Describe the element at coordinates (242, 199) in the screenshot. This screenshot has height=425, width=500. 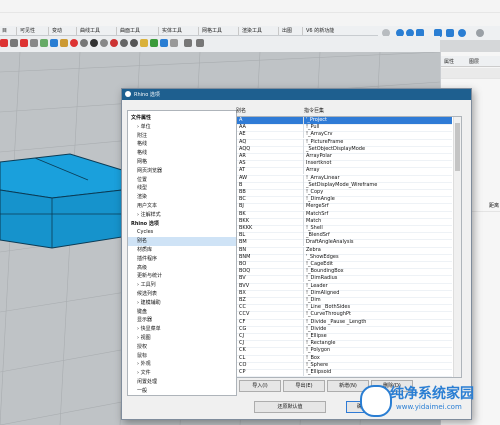
I see `alias-cell: BC` at that location.